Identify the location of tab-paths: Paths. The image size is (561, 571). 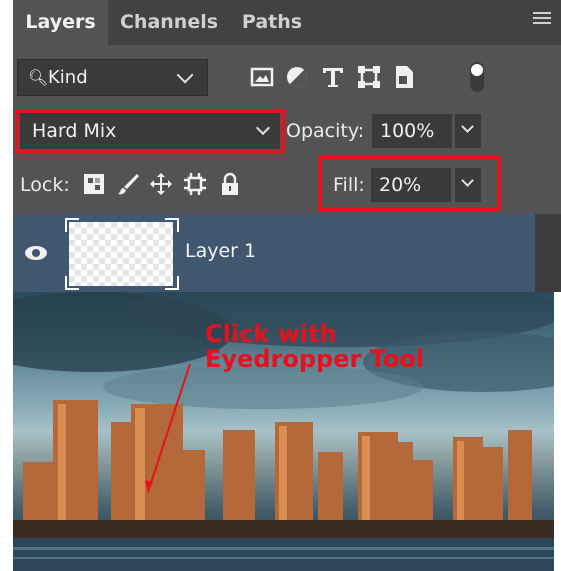
(272, 22).